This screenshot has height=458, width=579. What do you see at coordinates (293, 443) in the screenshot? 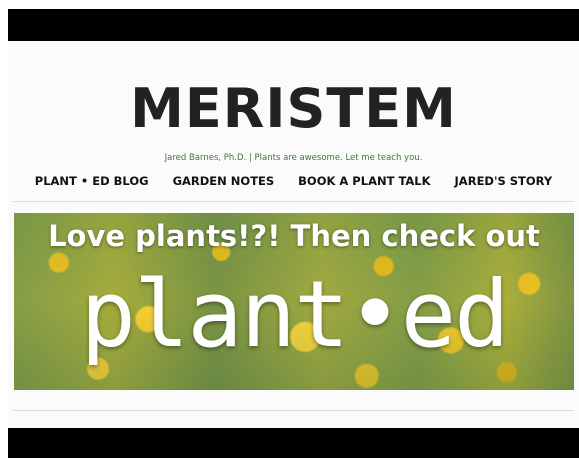
I see `letterbox-bottom-bar` at bounding box center [293, 443].